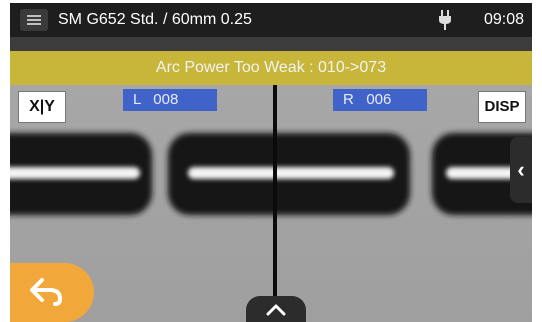 The height and width of the screenshot is (322, 542). I want to click on status-bar: SM G652 Std. / 60mm 0.25 09:08, so click(271, 20).